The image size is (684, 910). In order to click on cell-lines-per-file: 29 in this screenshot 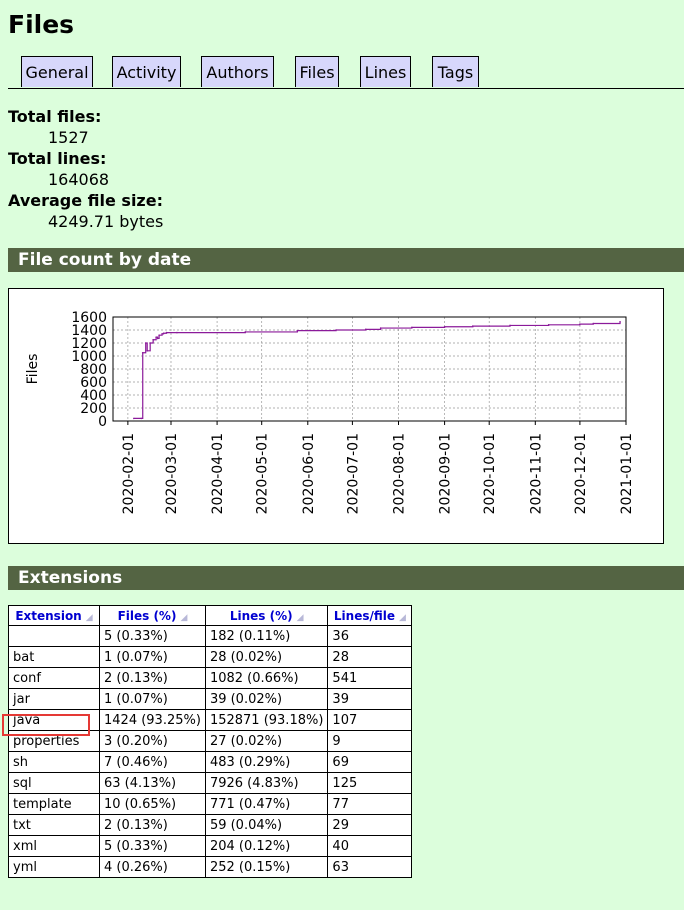, I will do `click(370, 825)`.